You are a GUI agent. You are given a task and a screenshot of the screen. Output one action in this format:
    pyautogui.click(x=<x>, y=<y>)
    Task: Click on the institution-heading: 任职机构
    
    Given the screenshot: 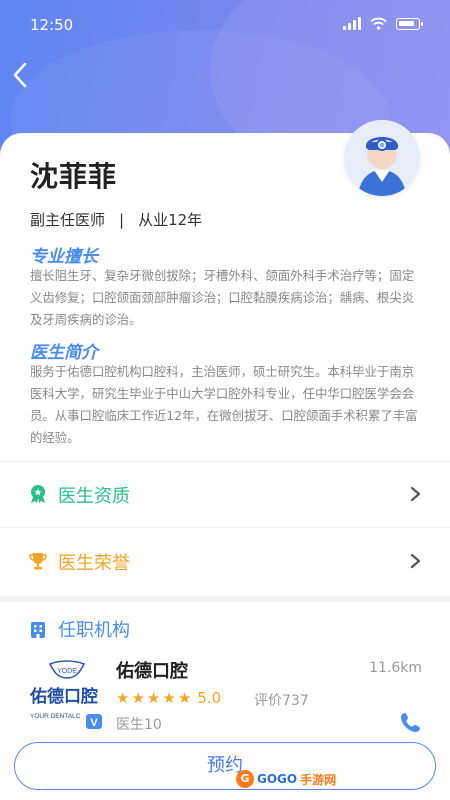 What is the action you would take?
    pyautogui.click(x=79, y=629)
    